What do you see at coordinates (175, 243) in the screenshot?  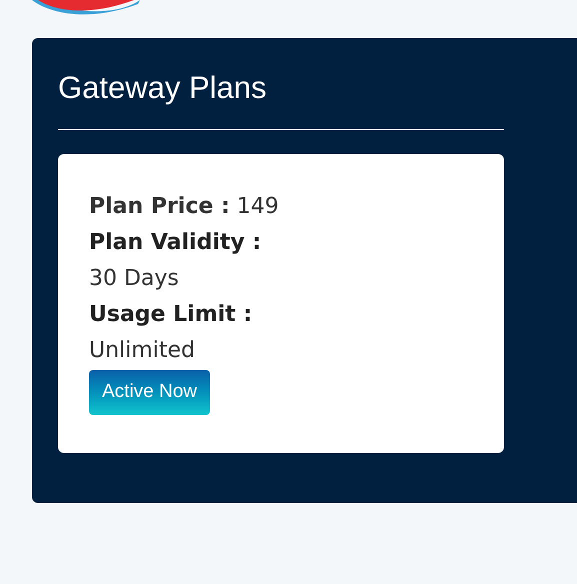 I see `plan-label: Plan Validity :` at bounding box center [175, 243].